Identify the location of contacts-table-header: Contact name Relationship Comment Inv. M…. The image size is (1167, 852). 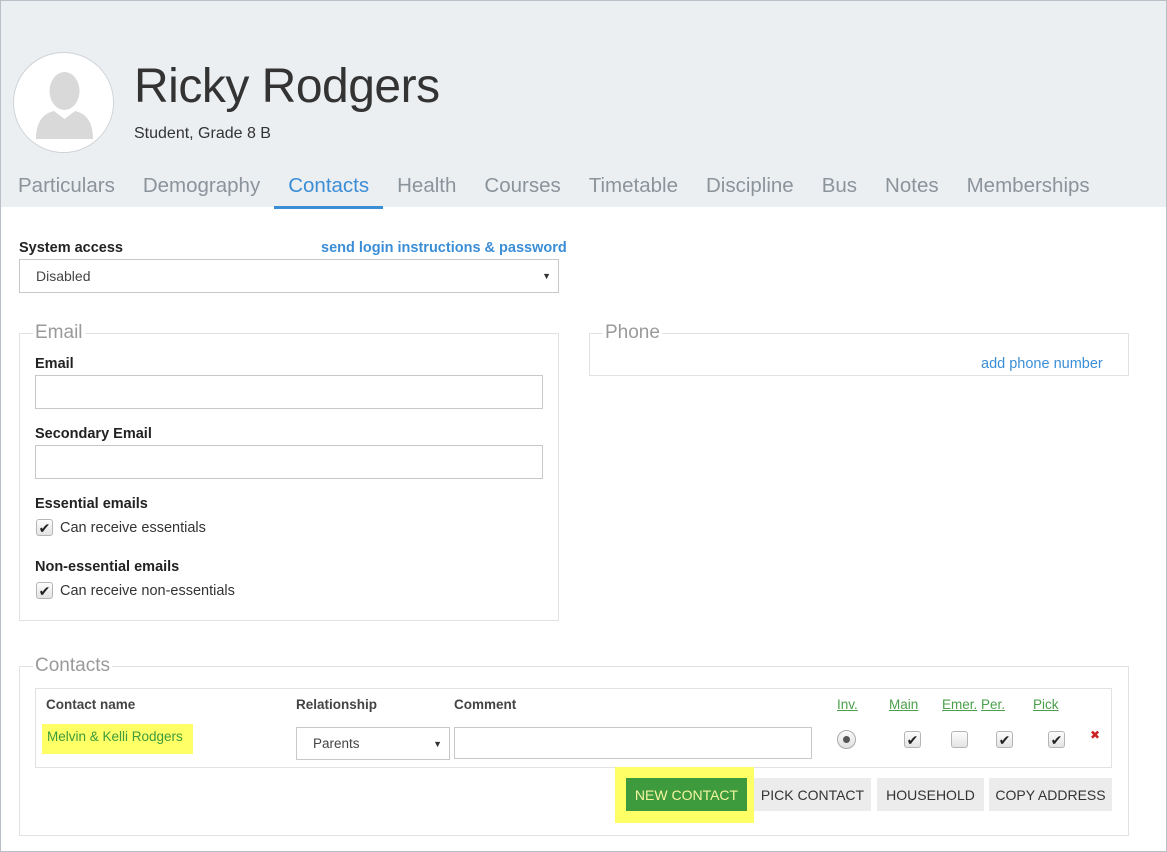
(573, 704).